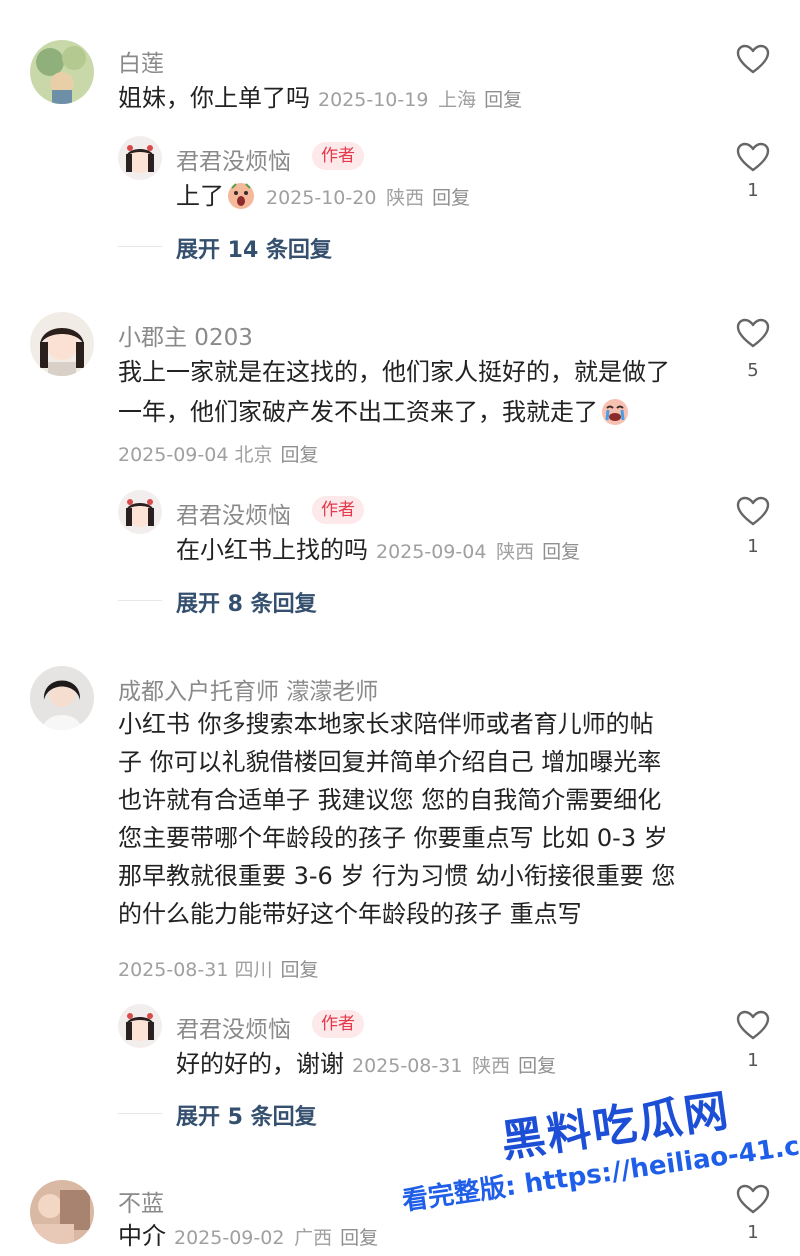 This screenshot has width=800, height=1256. What do you see at coordinates (246, 602) in the screenshot?
I see `expand-replies-button: 展开 8 条回复` at bounding box center [246, 602].